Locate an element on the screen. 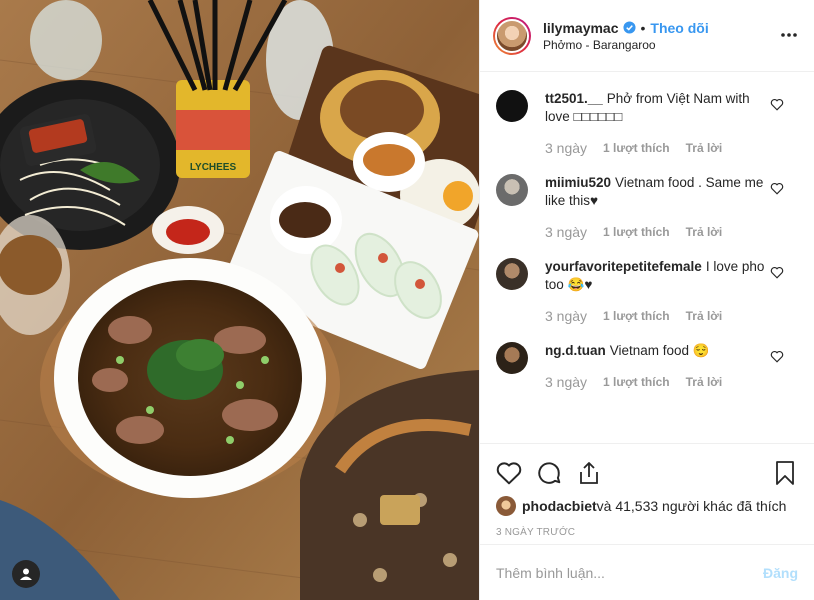 The height and width of the screenshot is (600, 814). comment-body: Vietnam food 😌 is located at coordinates (659, 350).